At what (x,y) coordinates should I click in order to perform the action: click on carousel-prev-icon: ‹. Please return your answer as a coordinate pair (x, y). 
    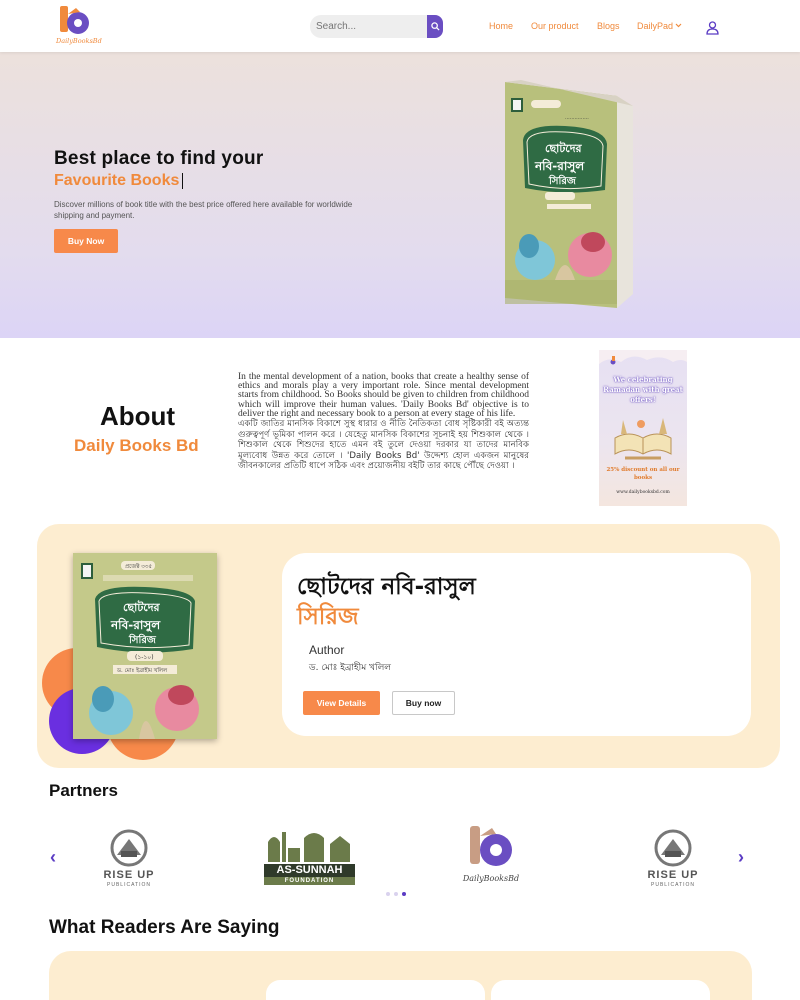
    Looking at the image, I should click on (53, 857).